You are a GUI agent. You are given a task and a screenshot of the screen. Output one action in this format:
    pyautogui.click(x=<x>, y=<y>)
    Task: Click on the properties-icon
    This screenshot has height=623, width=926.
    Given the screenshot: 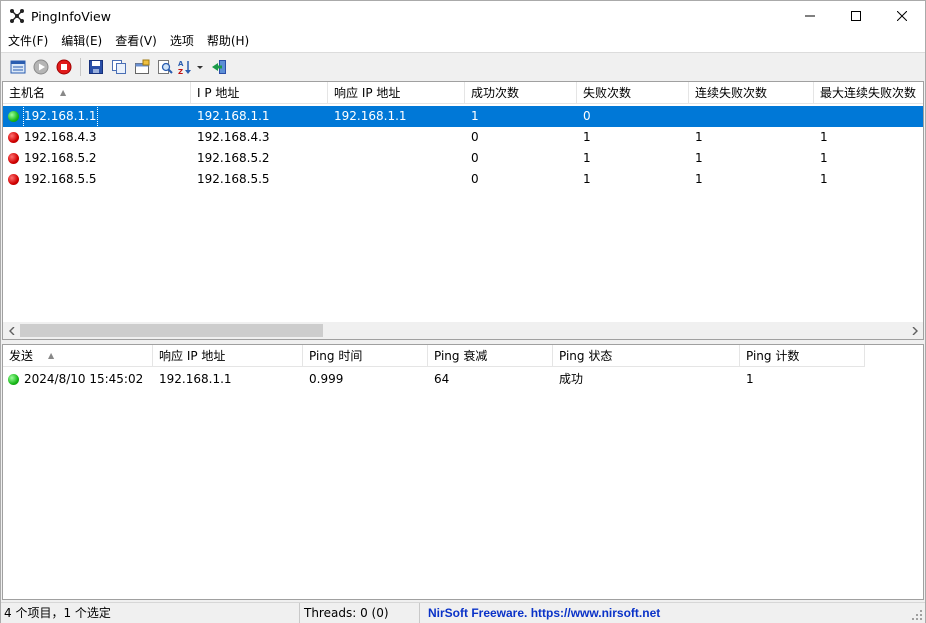 What is the action you would take?
    pyautogui.click(x=142, y=66)
    